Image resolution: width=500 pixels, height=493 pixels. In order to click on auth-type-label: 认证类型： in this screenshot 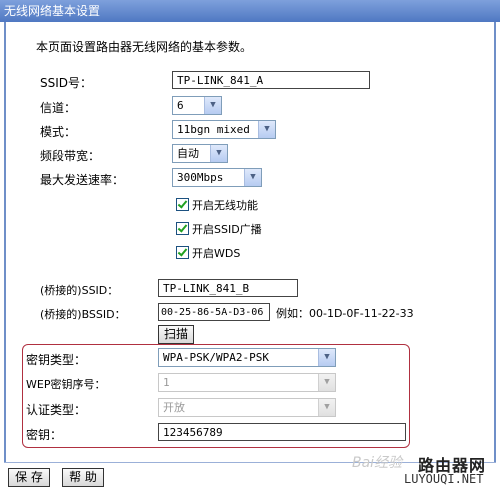, I will do `click(56, 410)`.